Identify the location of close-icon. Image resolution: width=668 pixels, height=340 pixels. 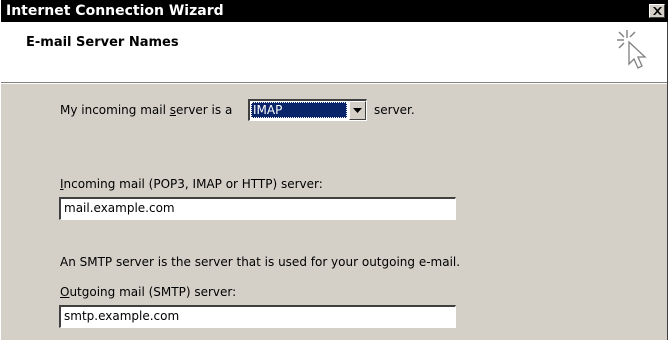
(657, 11).